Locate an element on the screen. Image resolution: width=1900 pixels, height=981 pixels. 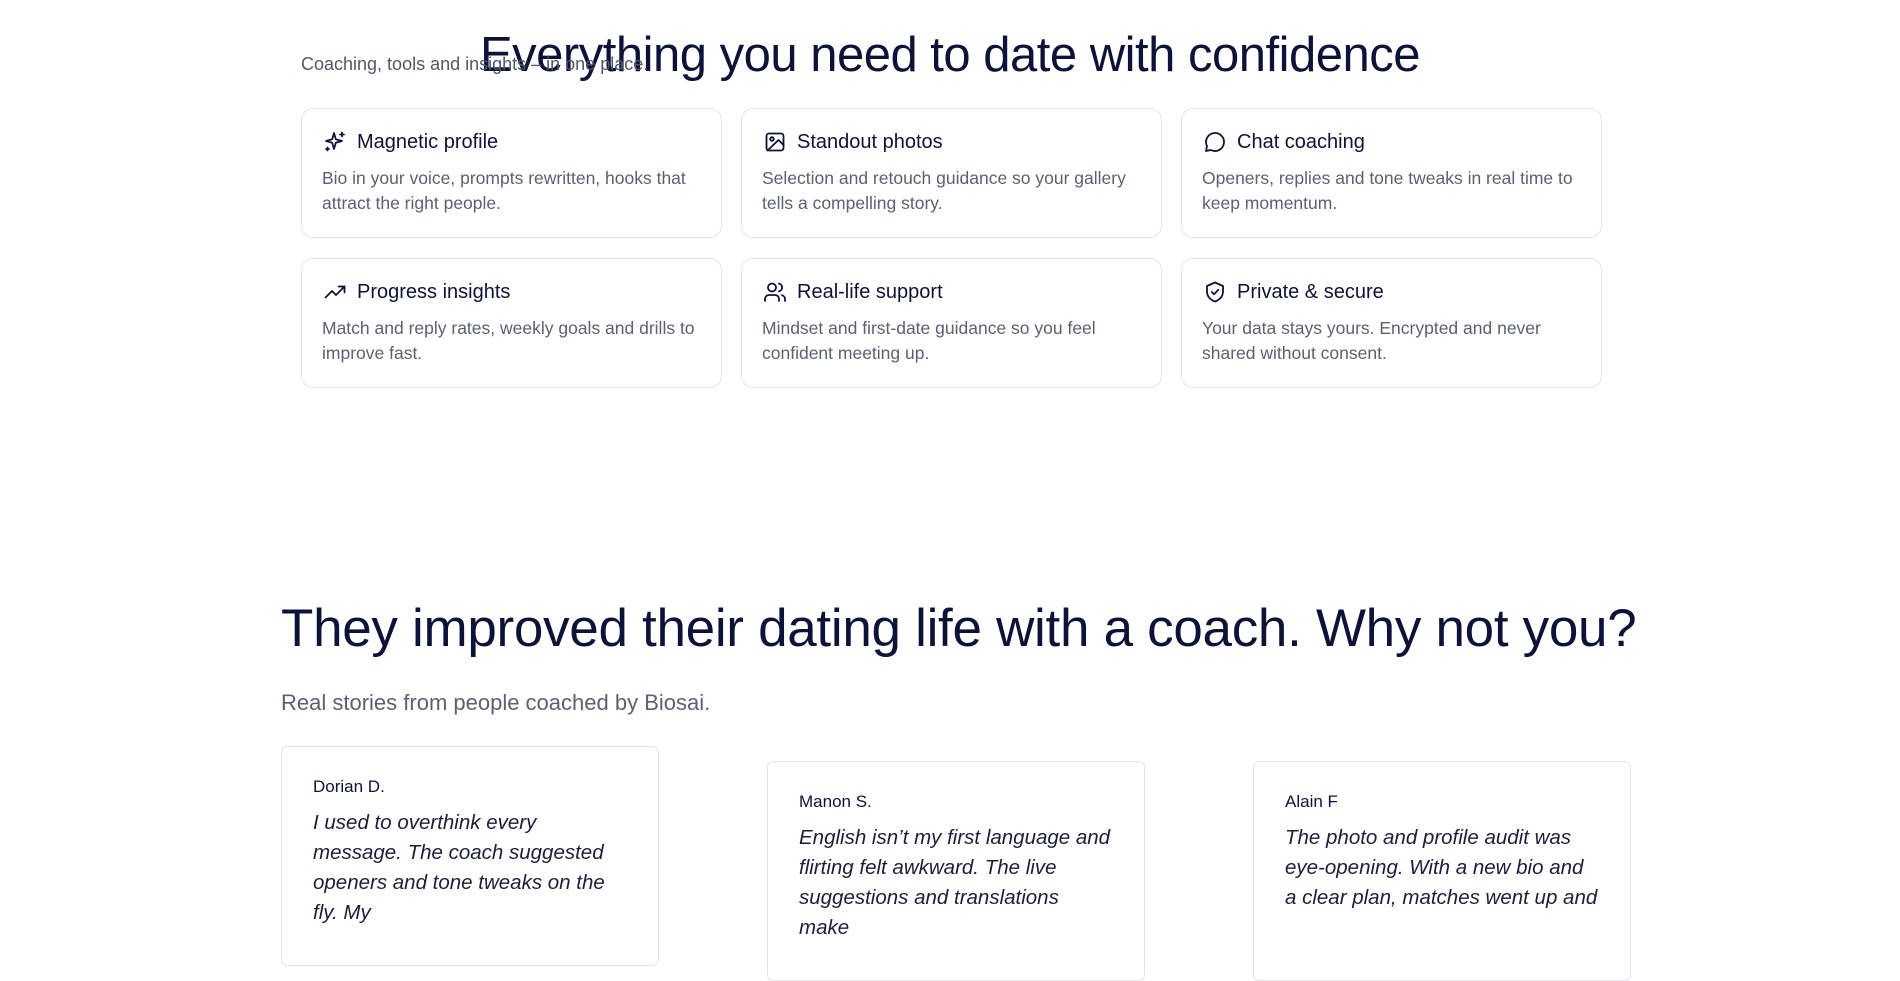
feature-card-title: Chat coaching is located at coordinates (1301, 141).